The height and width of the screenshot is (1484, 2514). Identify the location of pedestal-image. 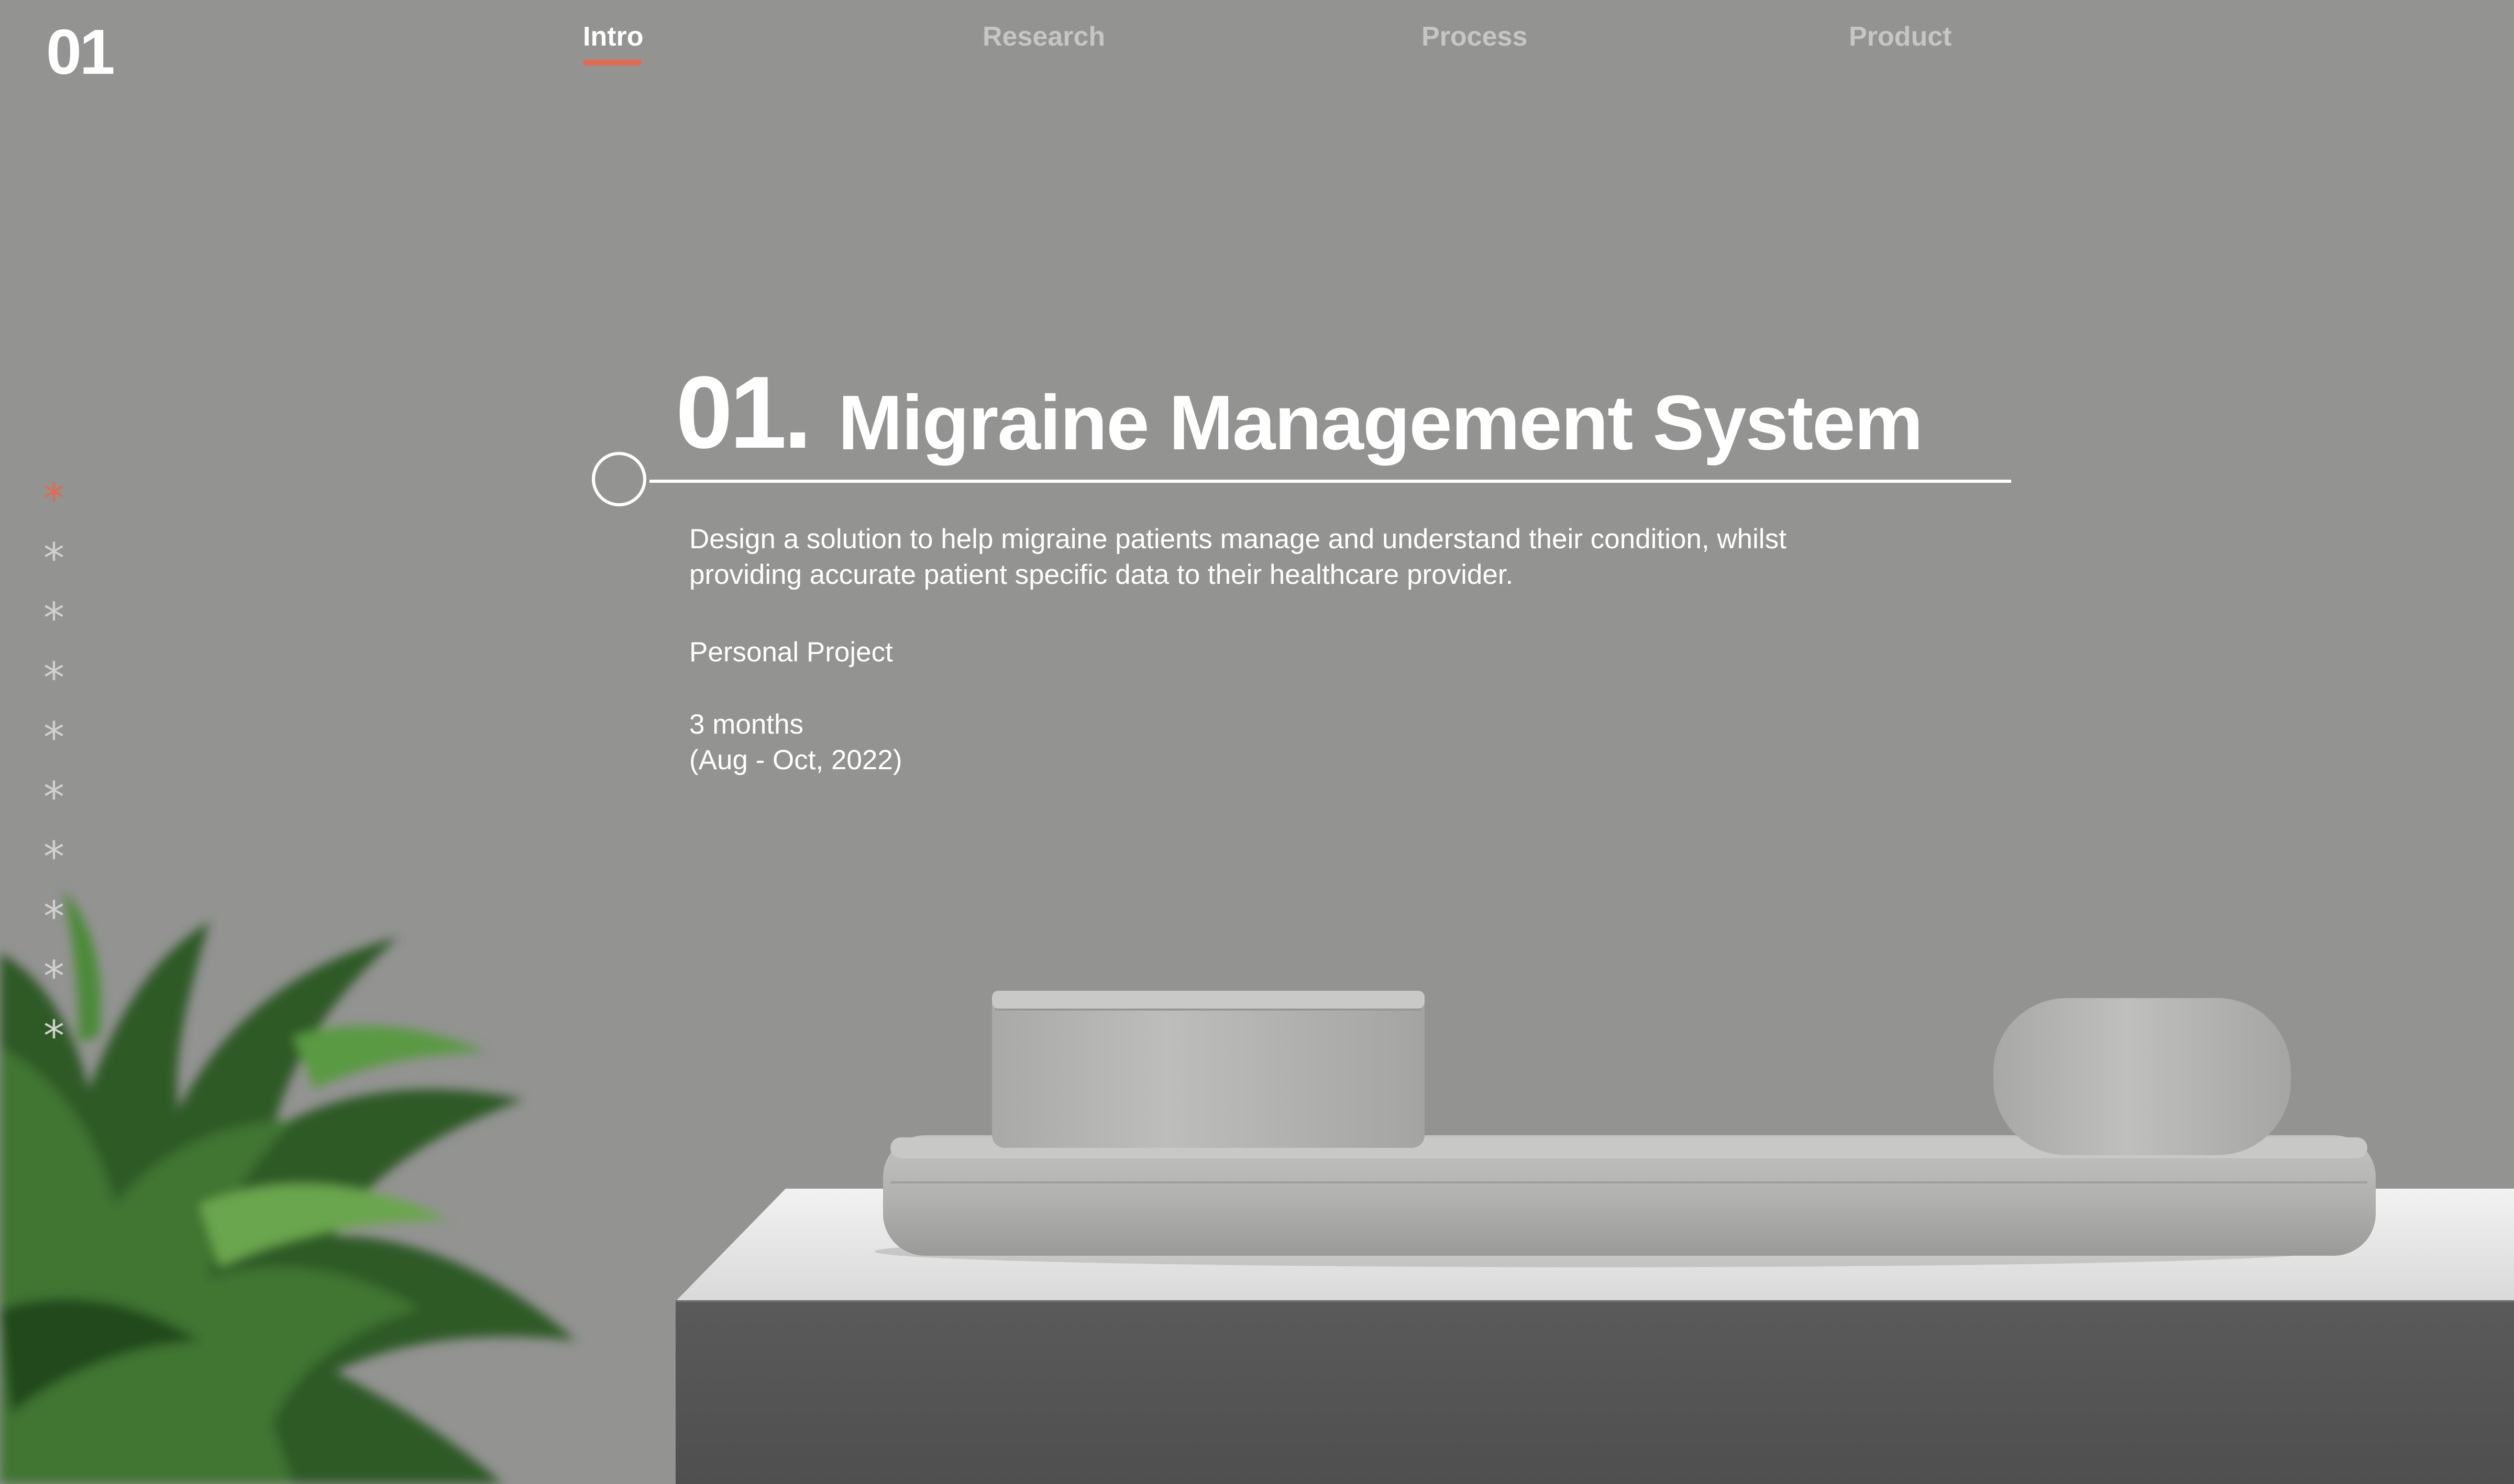
(1595, 1336).